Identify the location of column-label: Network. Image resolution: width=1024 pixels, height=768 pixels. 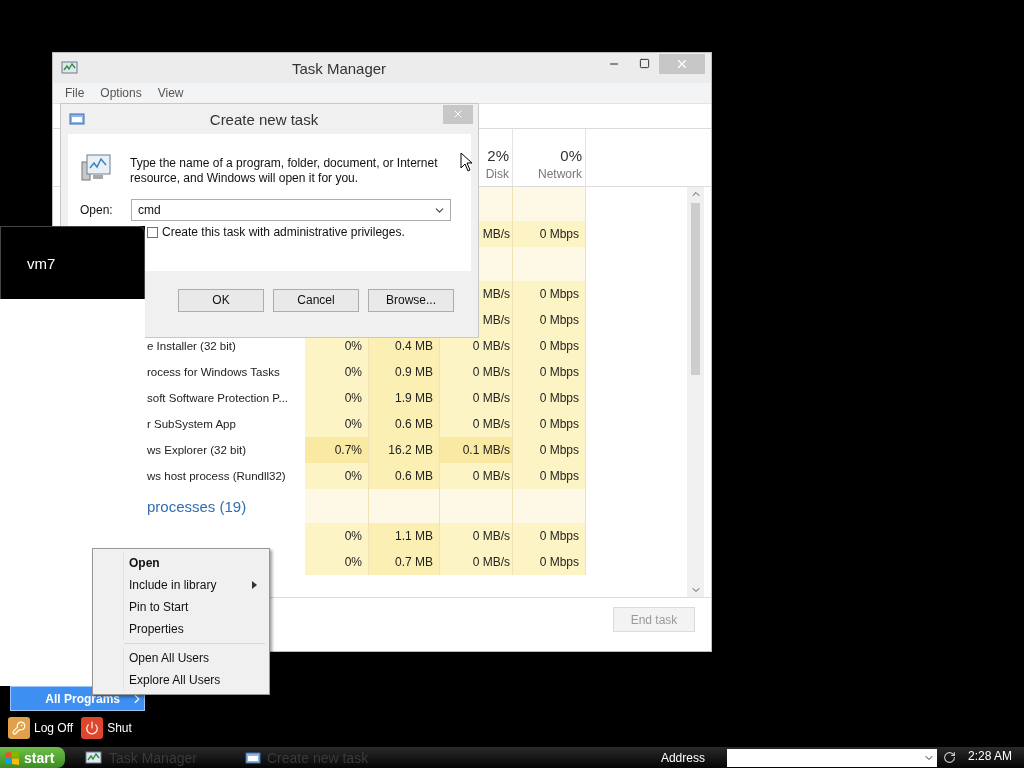
(560, 174).